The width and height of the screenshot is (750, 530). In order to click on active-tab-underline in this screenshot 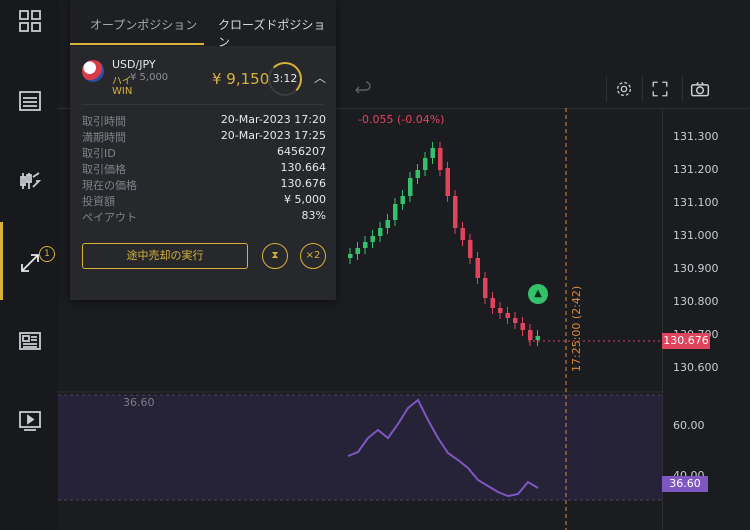, I will do `click(137, 44)`.